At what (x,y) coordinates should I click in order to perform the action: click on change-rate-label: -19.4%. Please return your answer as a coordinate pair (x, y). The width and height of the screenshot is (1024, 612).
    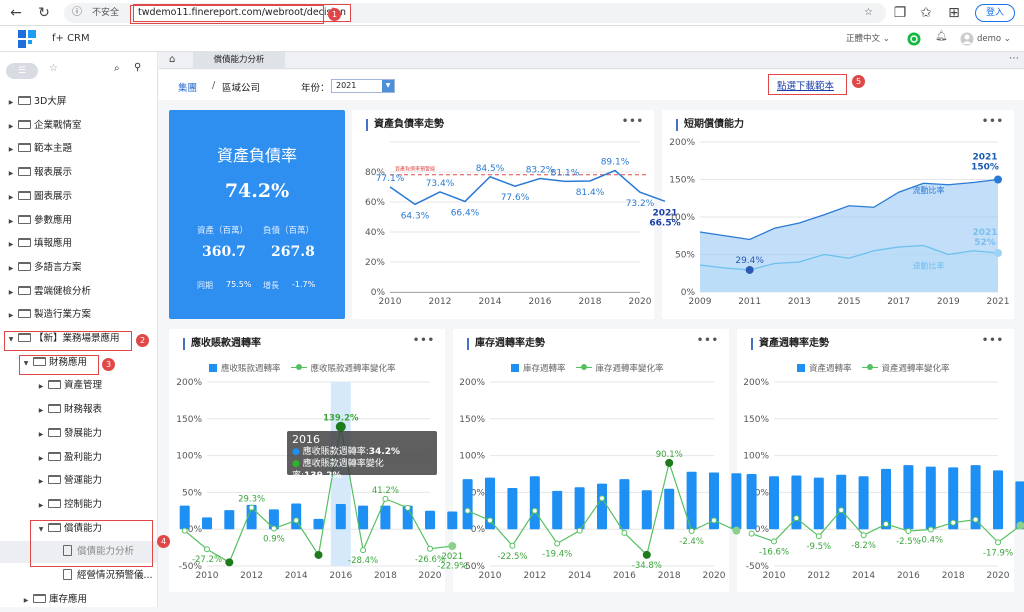
    Looking at the image, I should click on (557, 554).